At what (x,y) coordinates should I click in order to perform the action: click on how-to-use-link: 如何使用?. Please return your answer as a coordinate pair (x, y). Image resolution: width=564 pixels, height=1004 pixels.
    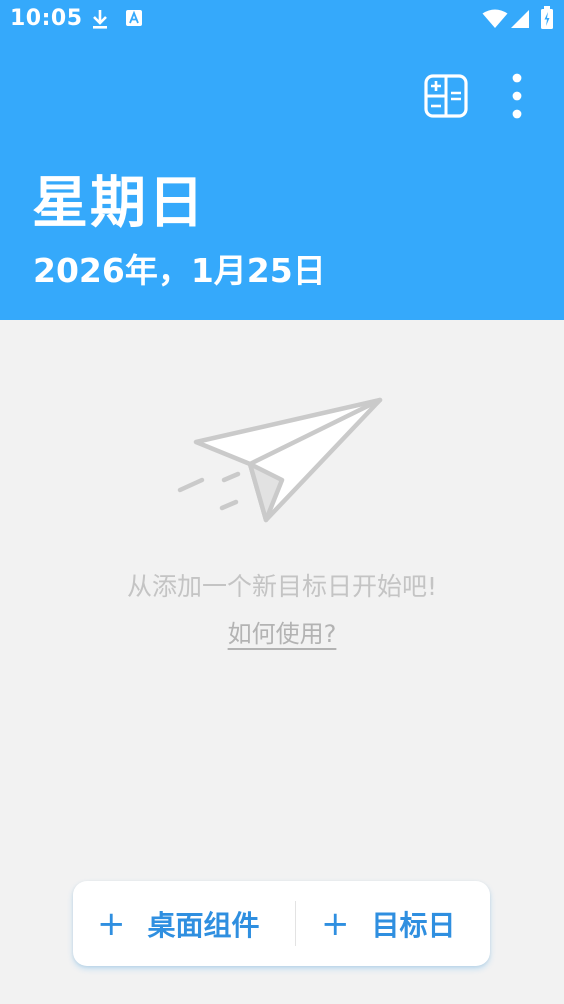
    Looking at the image, I should click on (282, 634).